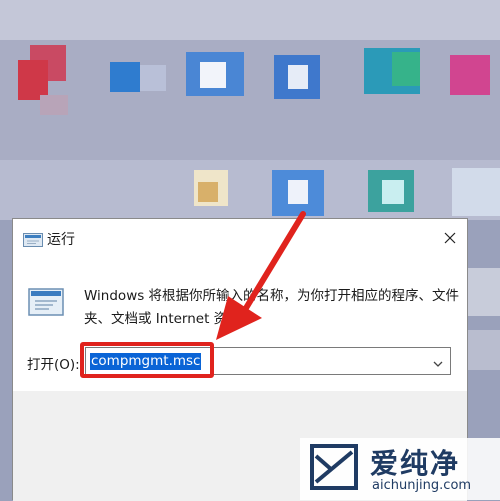 This screenshot has width=500, height=501. What do you see at coordinates (240, 239) in the screenshot?
I see `title-bar: 运行` at bounding box center [240, 239].